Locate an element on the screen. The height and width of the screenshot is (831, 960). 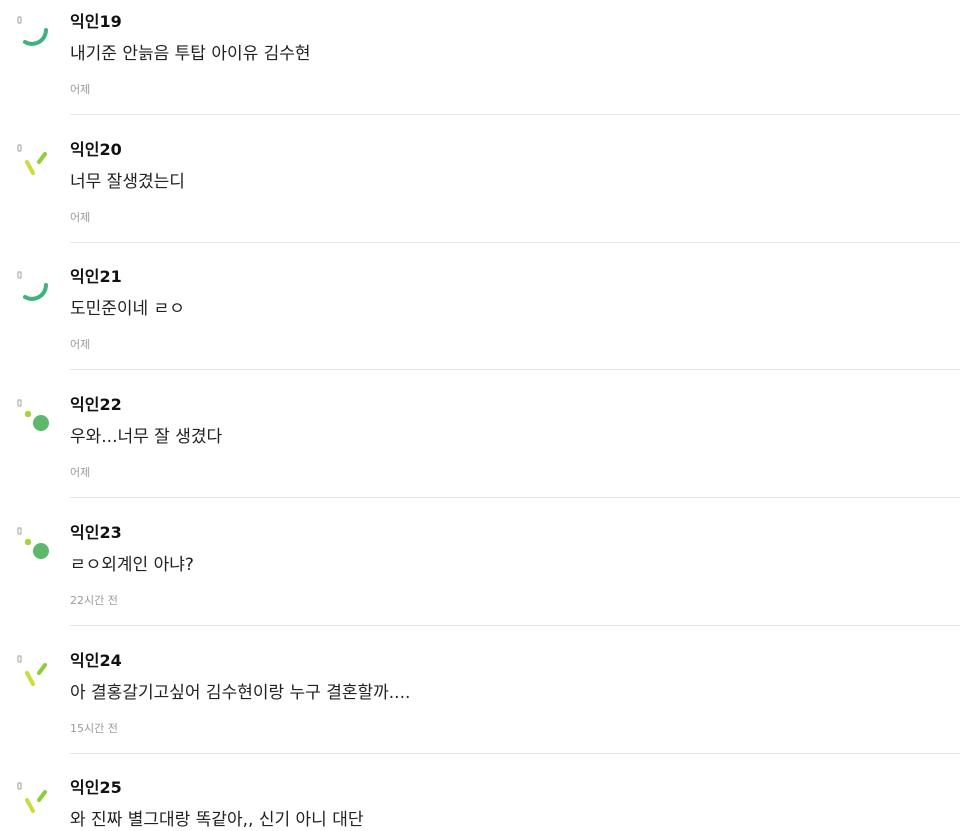
comment-author: 익인20 is located at coordinates (96, 150).